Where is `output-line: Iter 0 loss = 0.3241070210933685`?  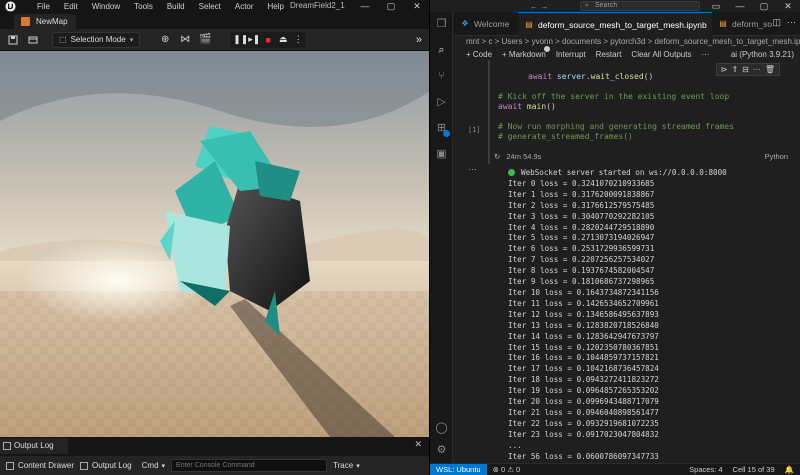 output-line: Iter 0 loss = 0.3241070210933685 is located at coordinates (581, 183).